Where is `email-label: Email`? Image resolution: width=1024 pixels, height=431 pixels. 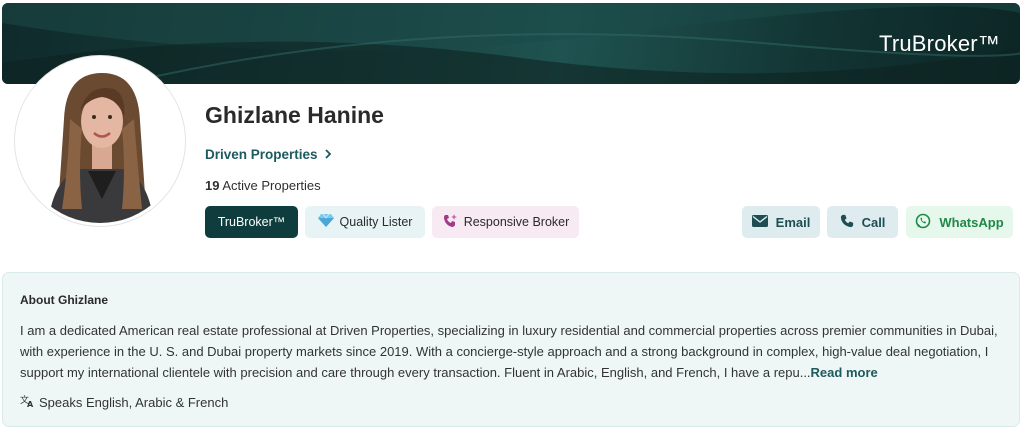 email-label: Email is located at coordinates (793, 222).